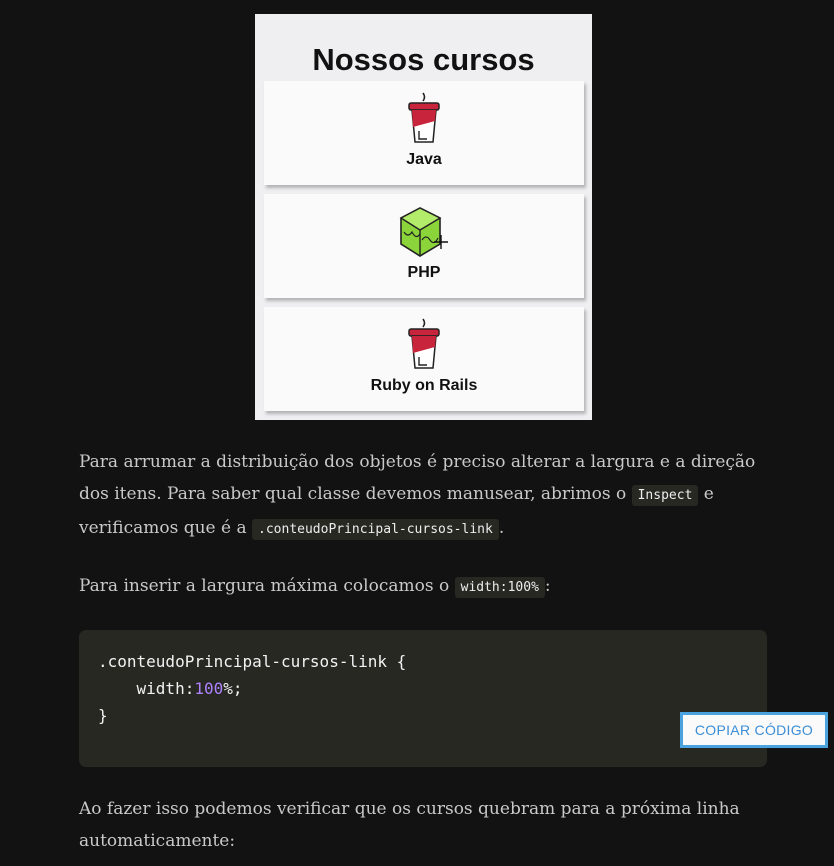 The width and height of the screenshot is (834, 866). Describe the element at coordinates (754, 730) in the screenshot. I see `copy-code-button: COPIAR CÓDIGO` at that location.